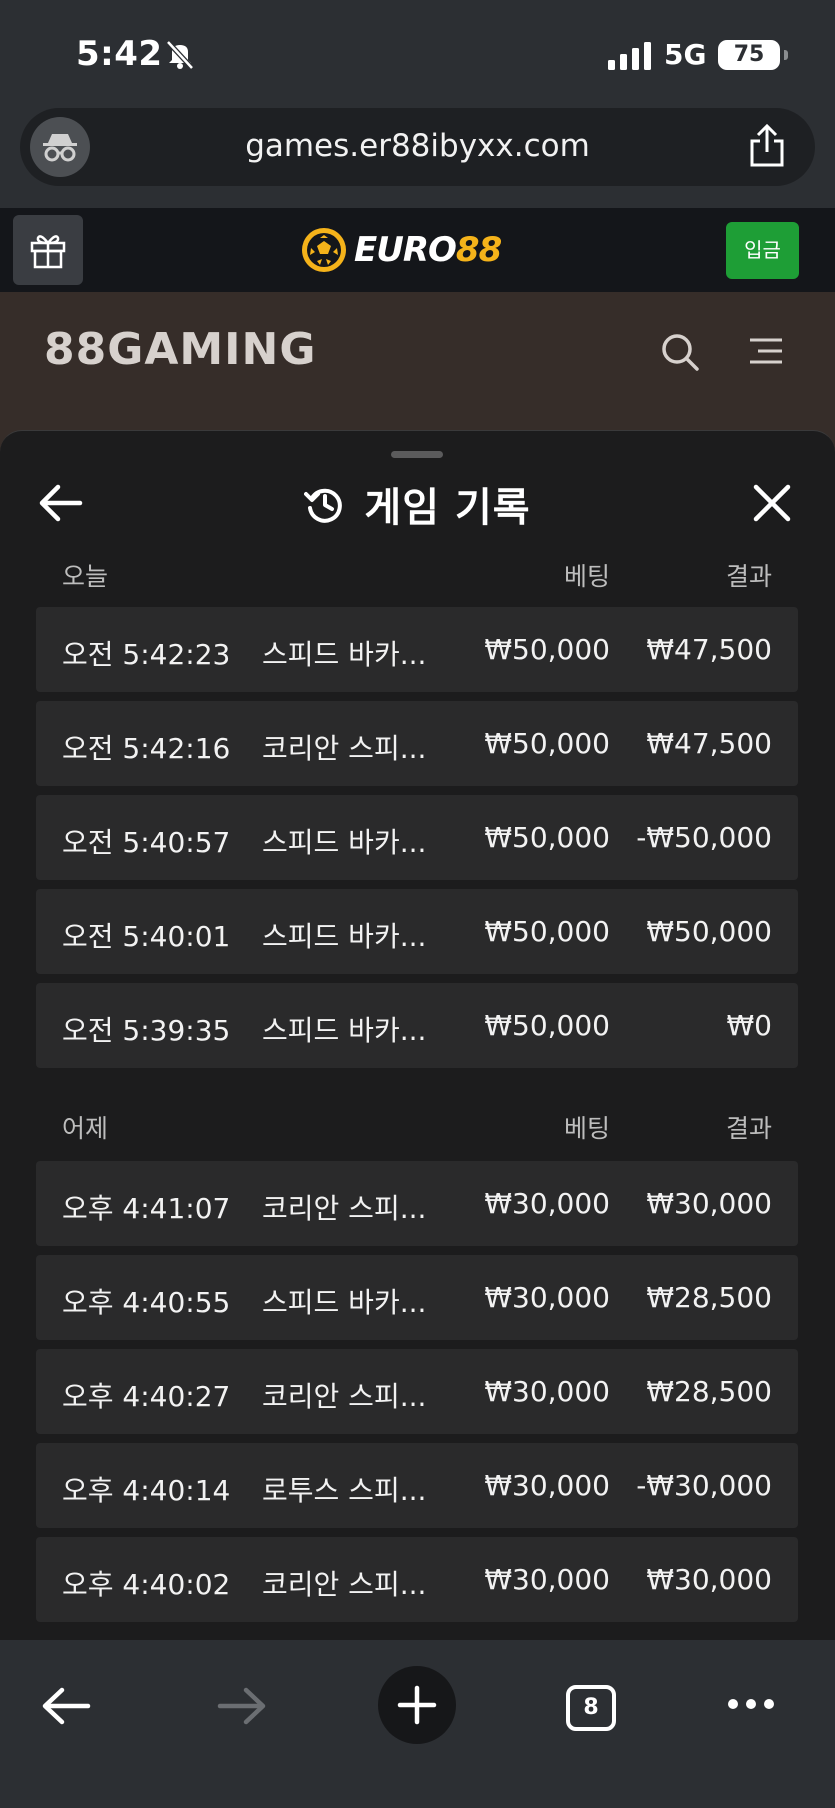 This screenshot has height=1808, width=835. I want to click on plus-icon, so click(417, 1705).